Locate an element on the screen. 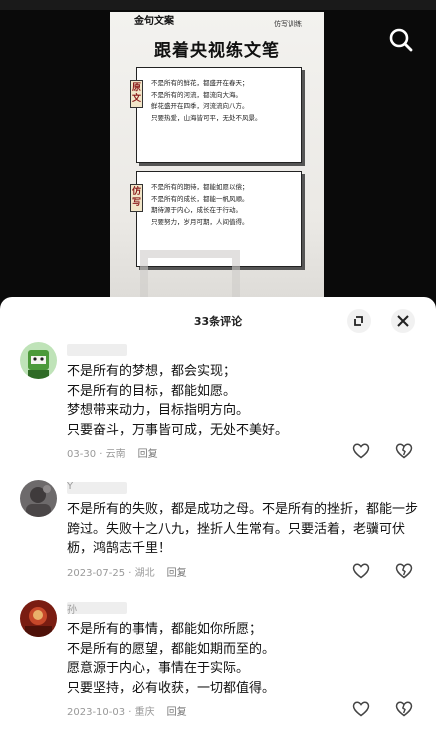  original-line: 不是所有的河流，都流向大海。 is located at coordinates (196, 94).